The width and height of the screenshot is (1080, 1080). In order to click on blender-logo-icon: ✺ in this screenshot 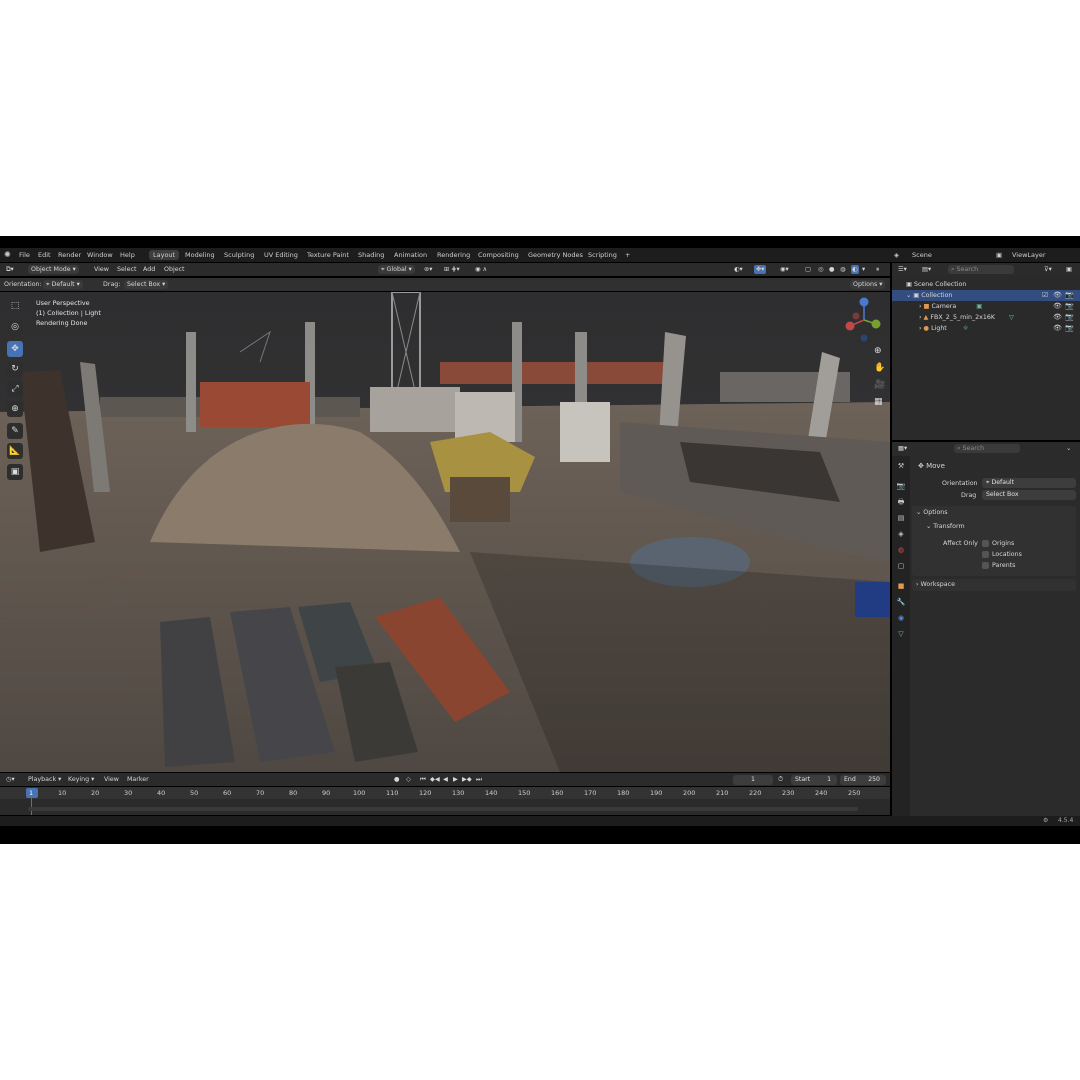, I will do `click(7, 254)`.